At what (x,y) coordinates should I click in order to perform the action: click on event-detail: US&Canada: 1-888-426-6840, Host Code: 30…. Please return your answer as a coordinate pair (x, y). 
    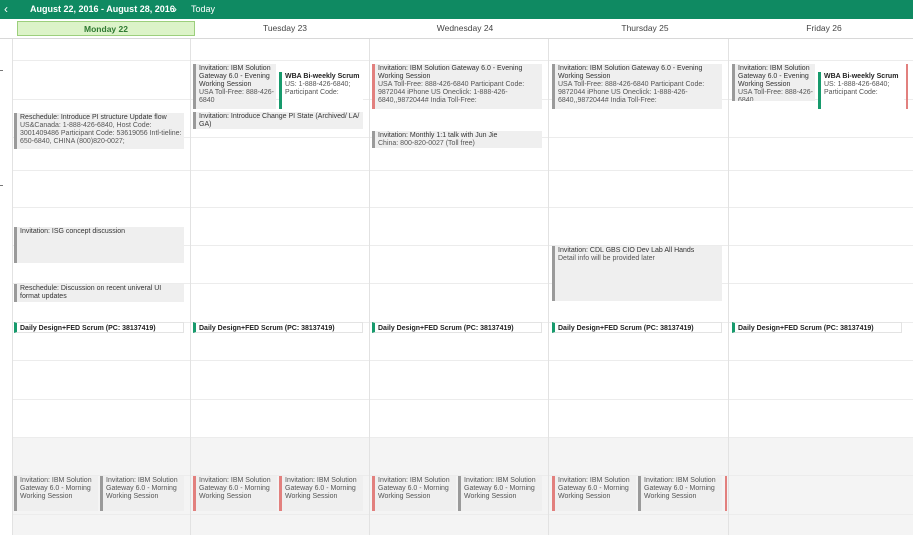
    Looking at the image, I should click on (101, 133).